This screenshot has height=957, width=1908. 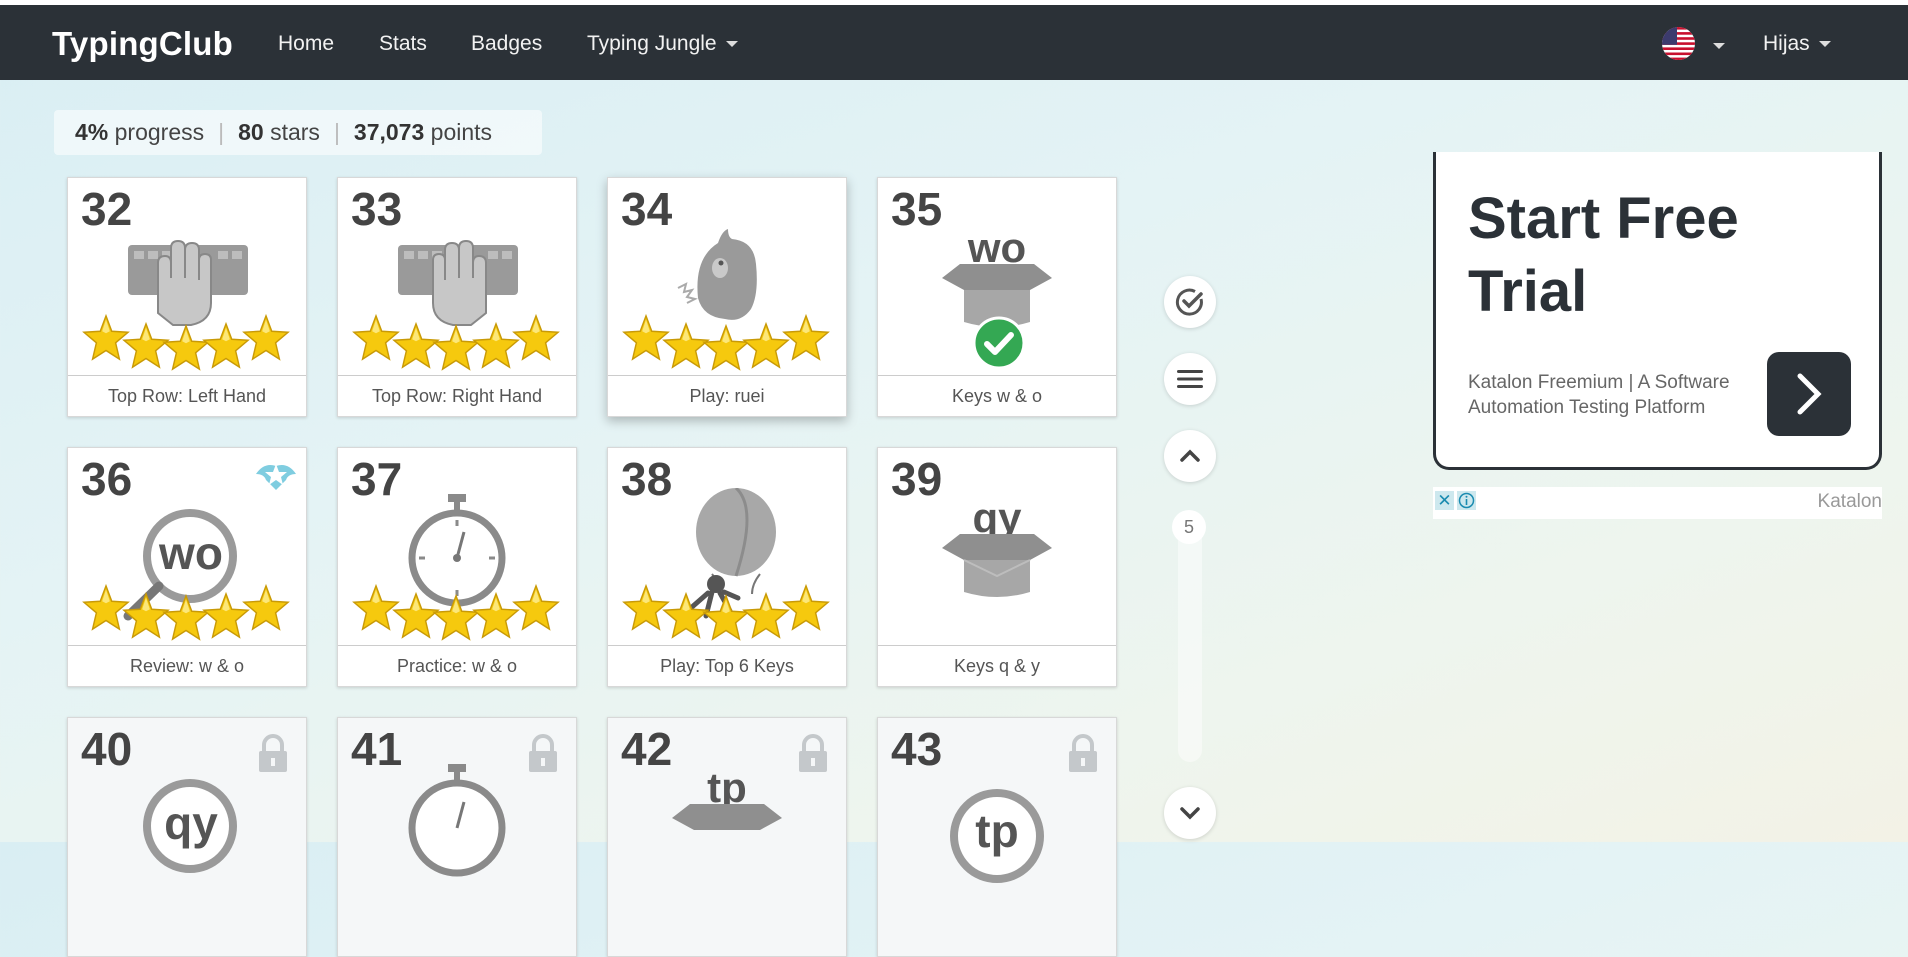 I want to click on completed-filter-button, so click(x=1190, y=302).